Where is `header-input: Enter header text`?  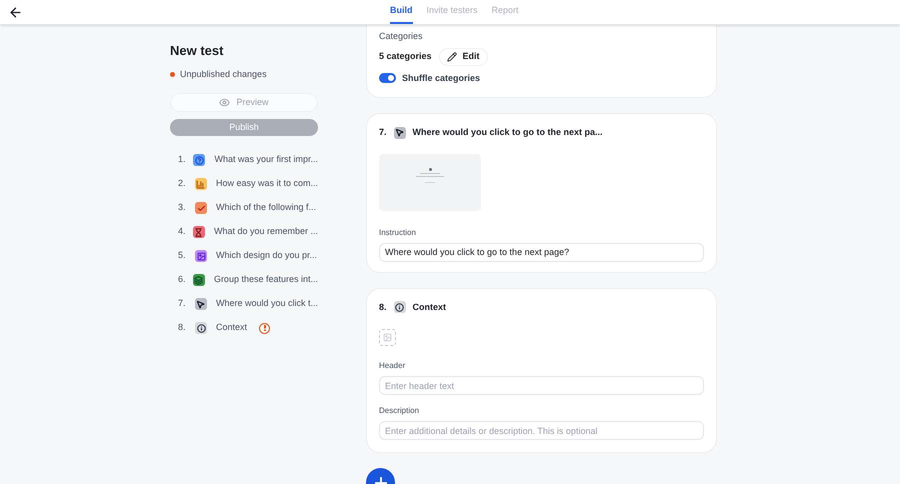 header-input: Enter header text is located at coordinates (541, 385).